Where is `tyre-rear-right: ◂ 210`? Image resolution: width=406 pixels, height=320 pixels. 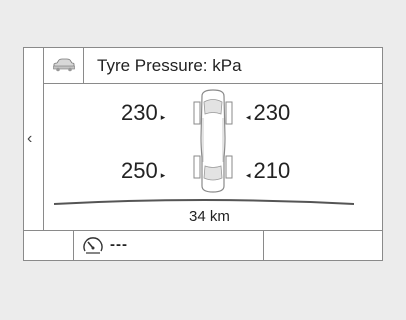 tyre-rear-right: ◂ 210 is located at coordinates (268, 170).